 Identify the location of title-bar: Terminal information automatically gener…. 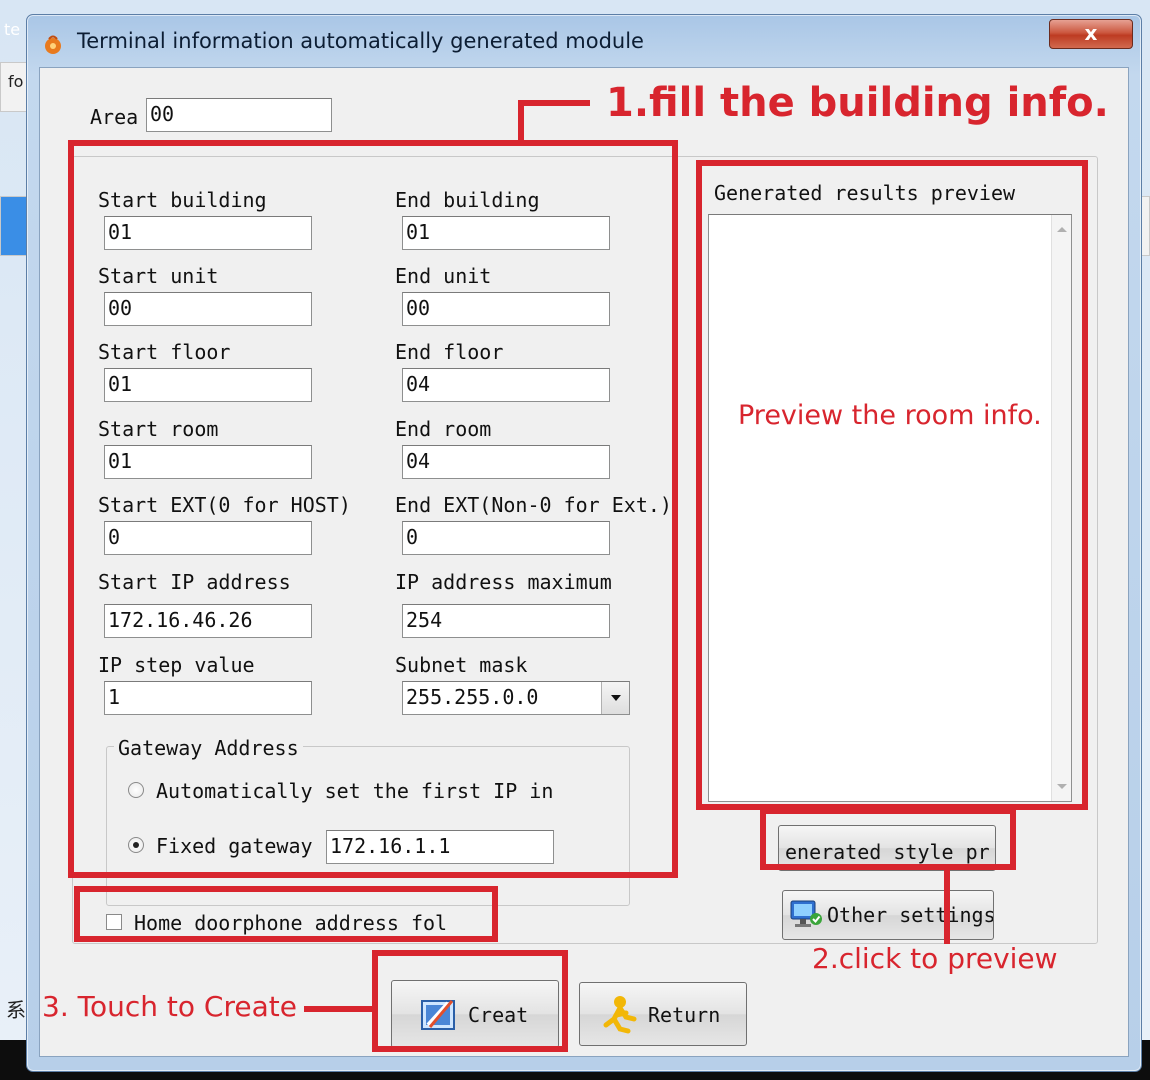
(584, 41).